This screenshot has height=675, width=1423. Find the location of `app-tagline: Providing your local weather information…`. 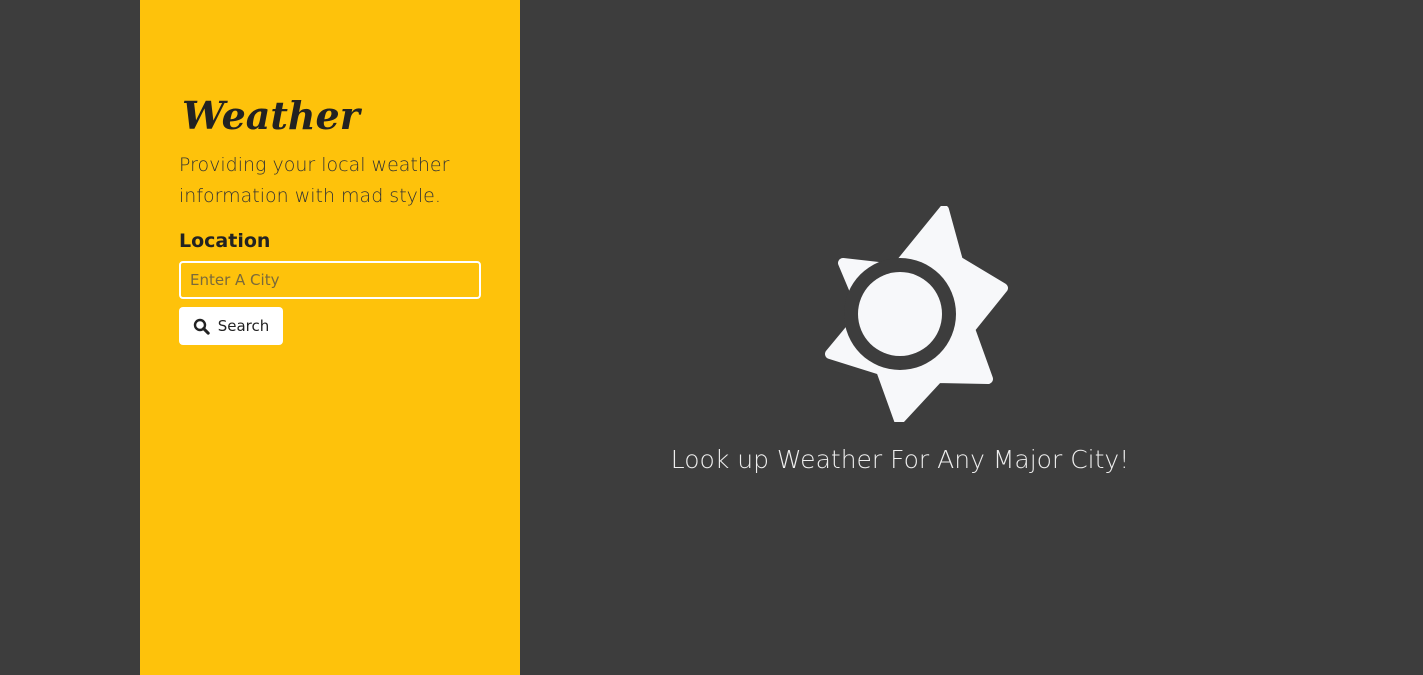

app-tagline: Providing your local weather information… is located at coordinates (314, 180).